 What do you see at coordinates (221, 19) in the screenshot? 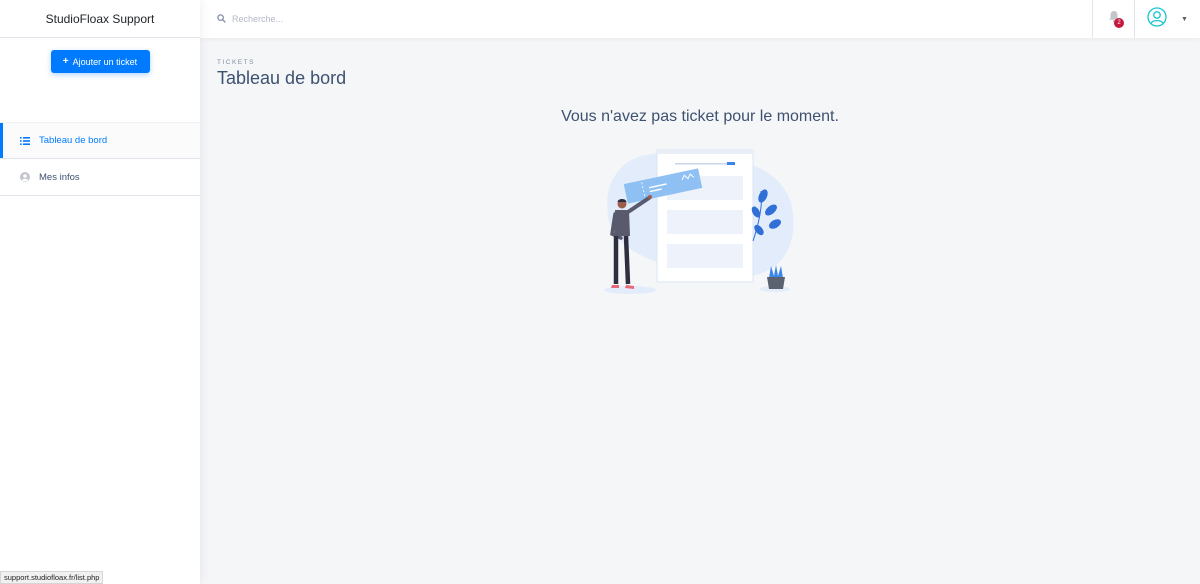
I see `search-icon` at bounding box center [221, 19].